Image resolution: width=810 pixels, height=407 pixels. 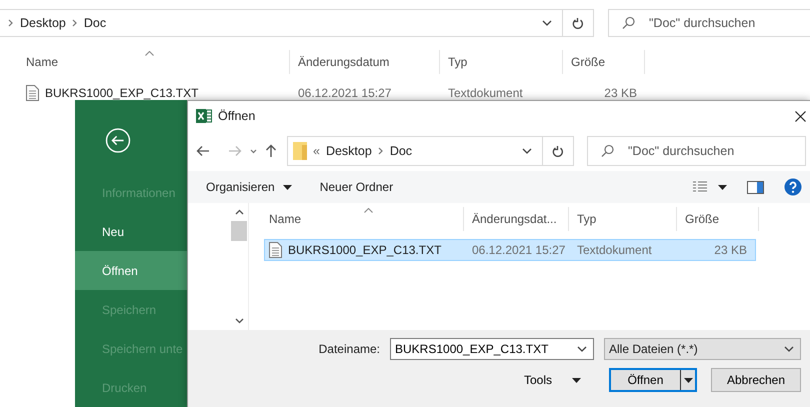 I want to click on cancel-button: Abbrechen, so click(x=756, y=380).